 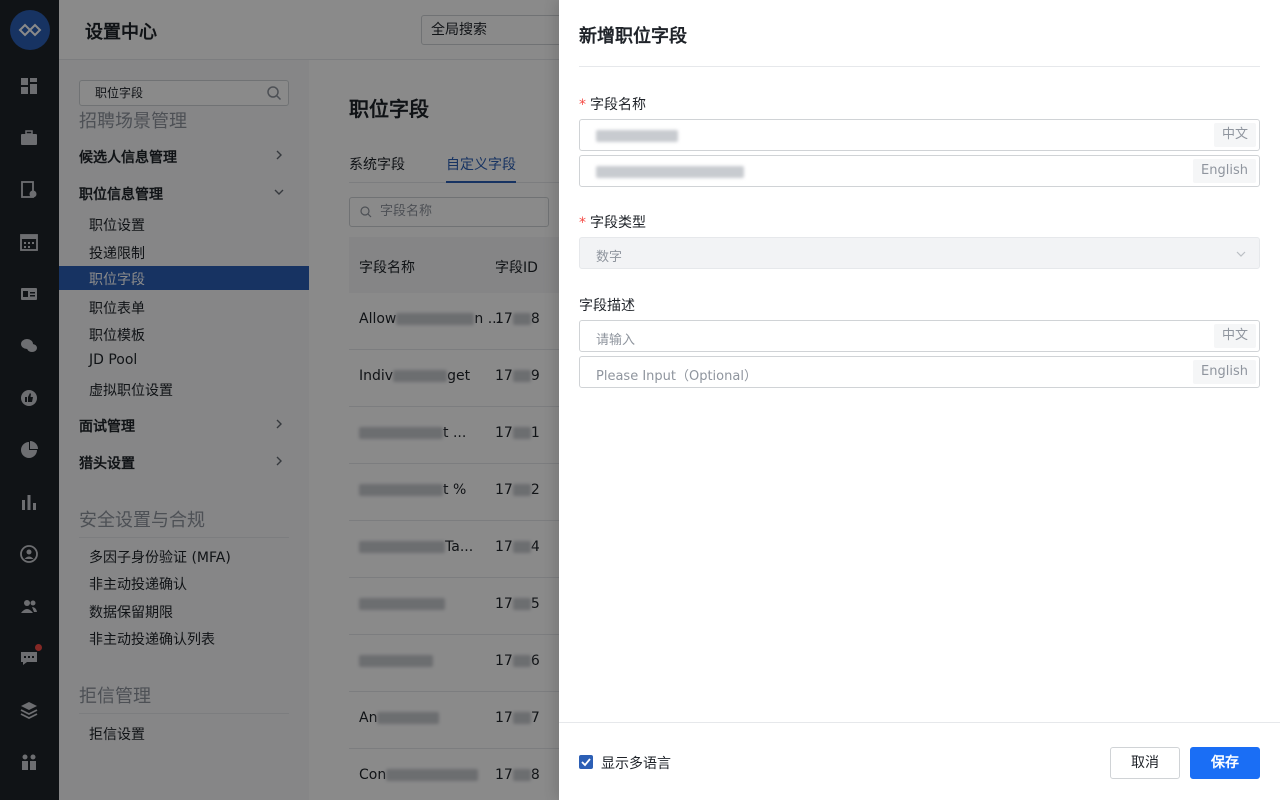 I want to click on field-desc-zh-input: 请输入 中文, so click(x=919, y=336).